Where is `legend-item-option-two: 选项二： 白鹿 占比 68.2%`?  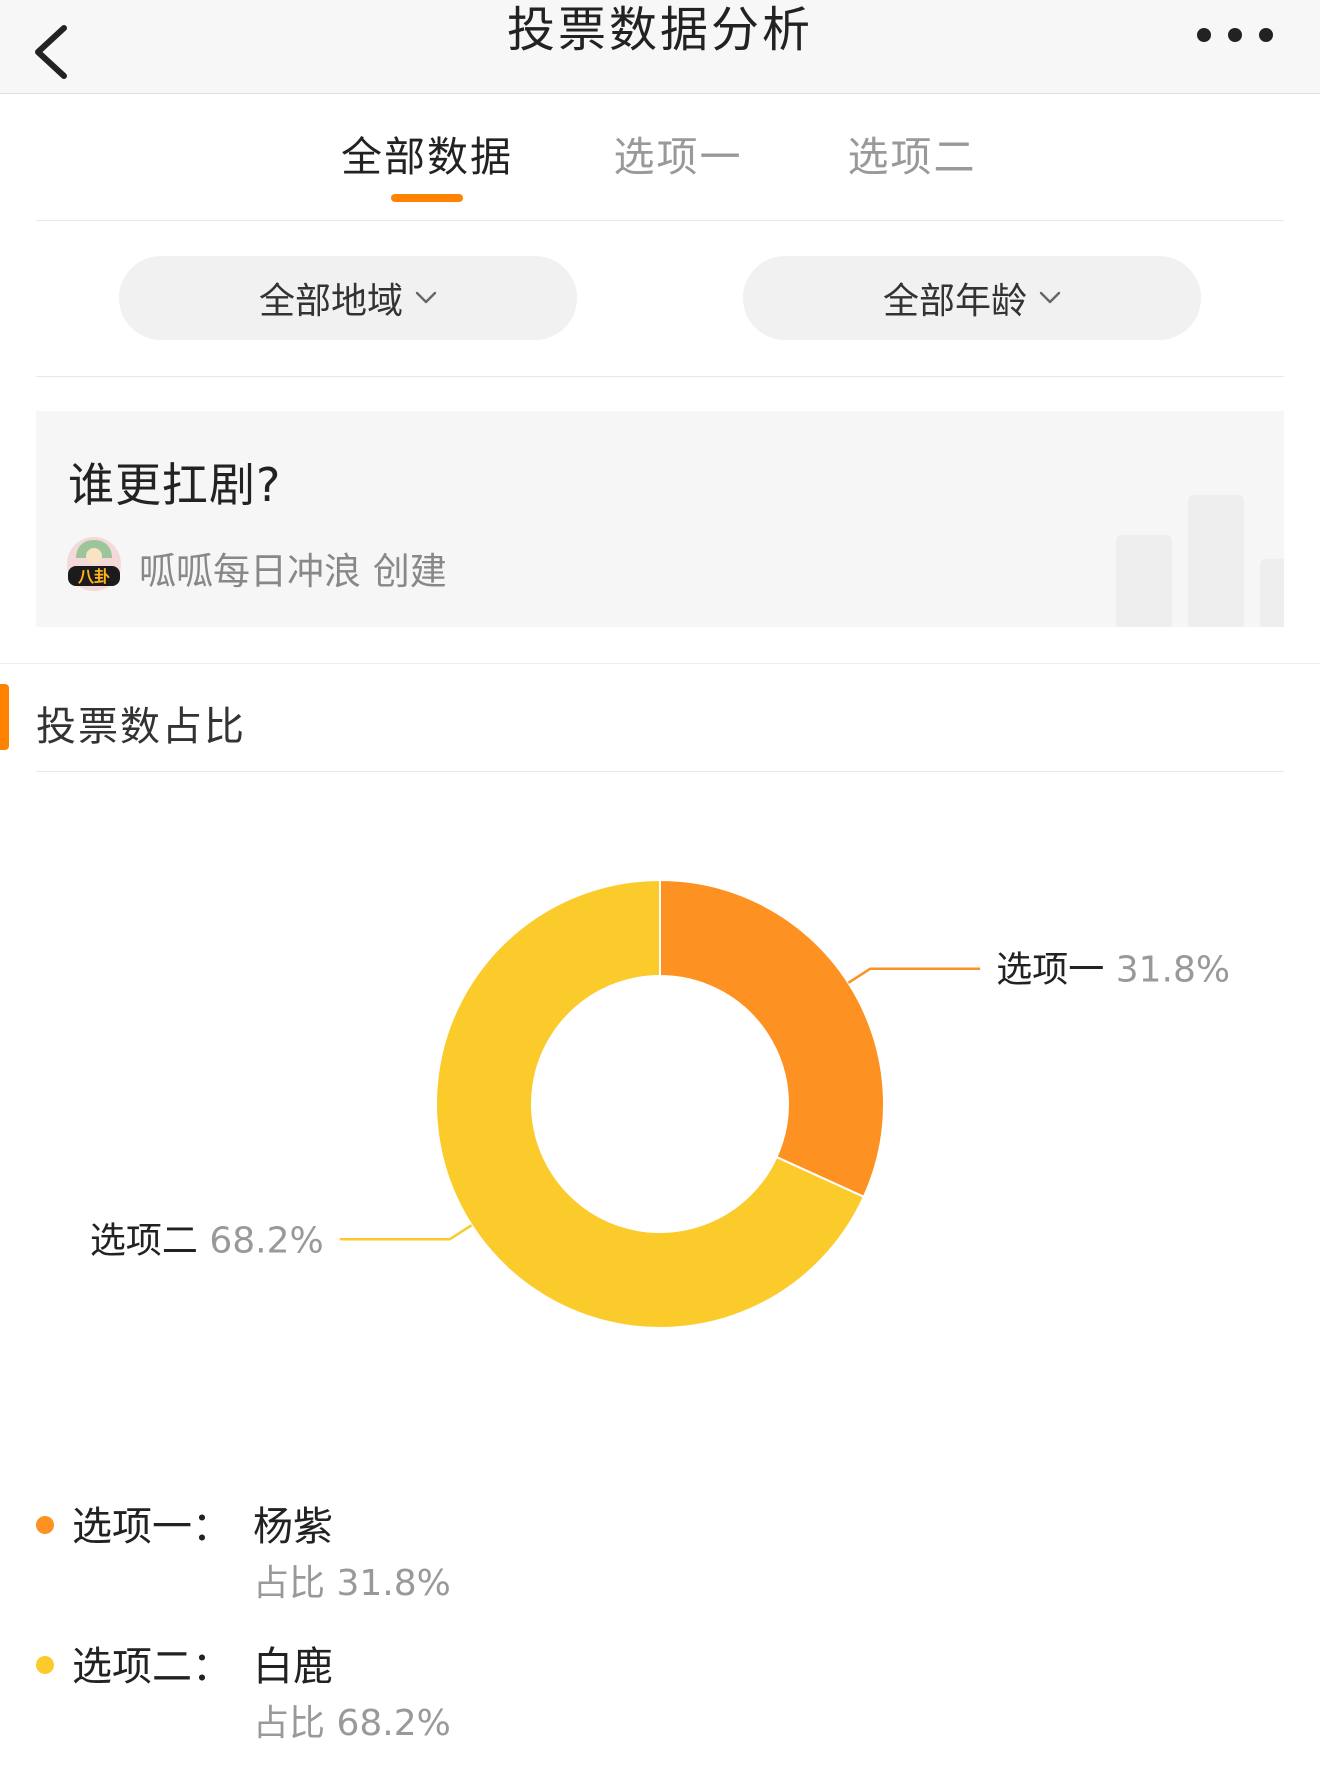 legend-item-option-two: 选项二： 白鹿 占比 68.2% is located at coordinates (660, 1687).